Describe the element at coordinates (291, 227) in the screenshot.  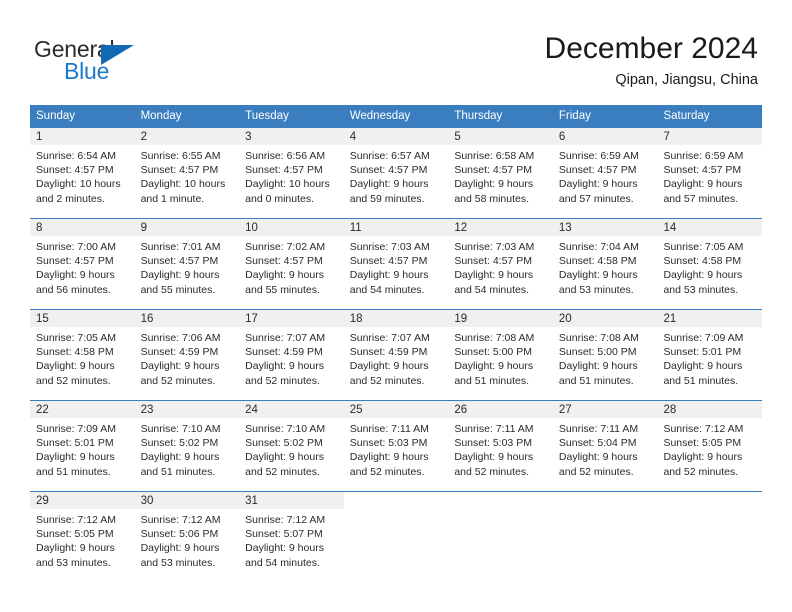
I see `day-number: 10` at that location.